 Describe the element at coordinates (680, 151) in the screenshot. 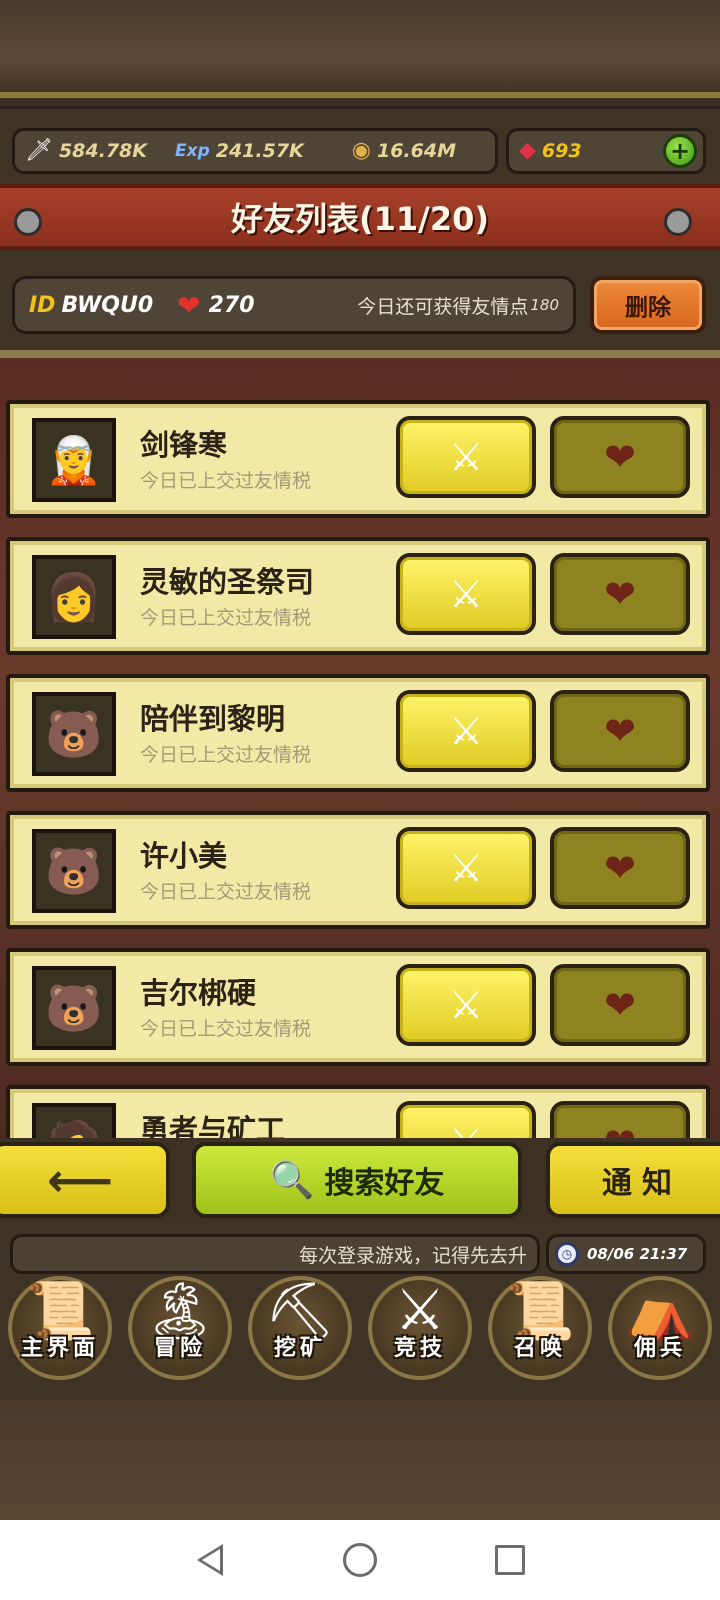

I see `add-gems-button: +` at that location.